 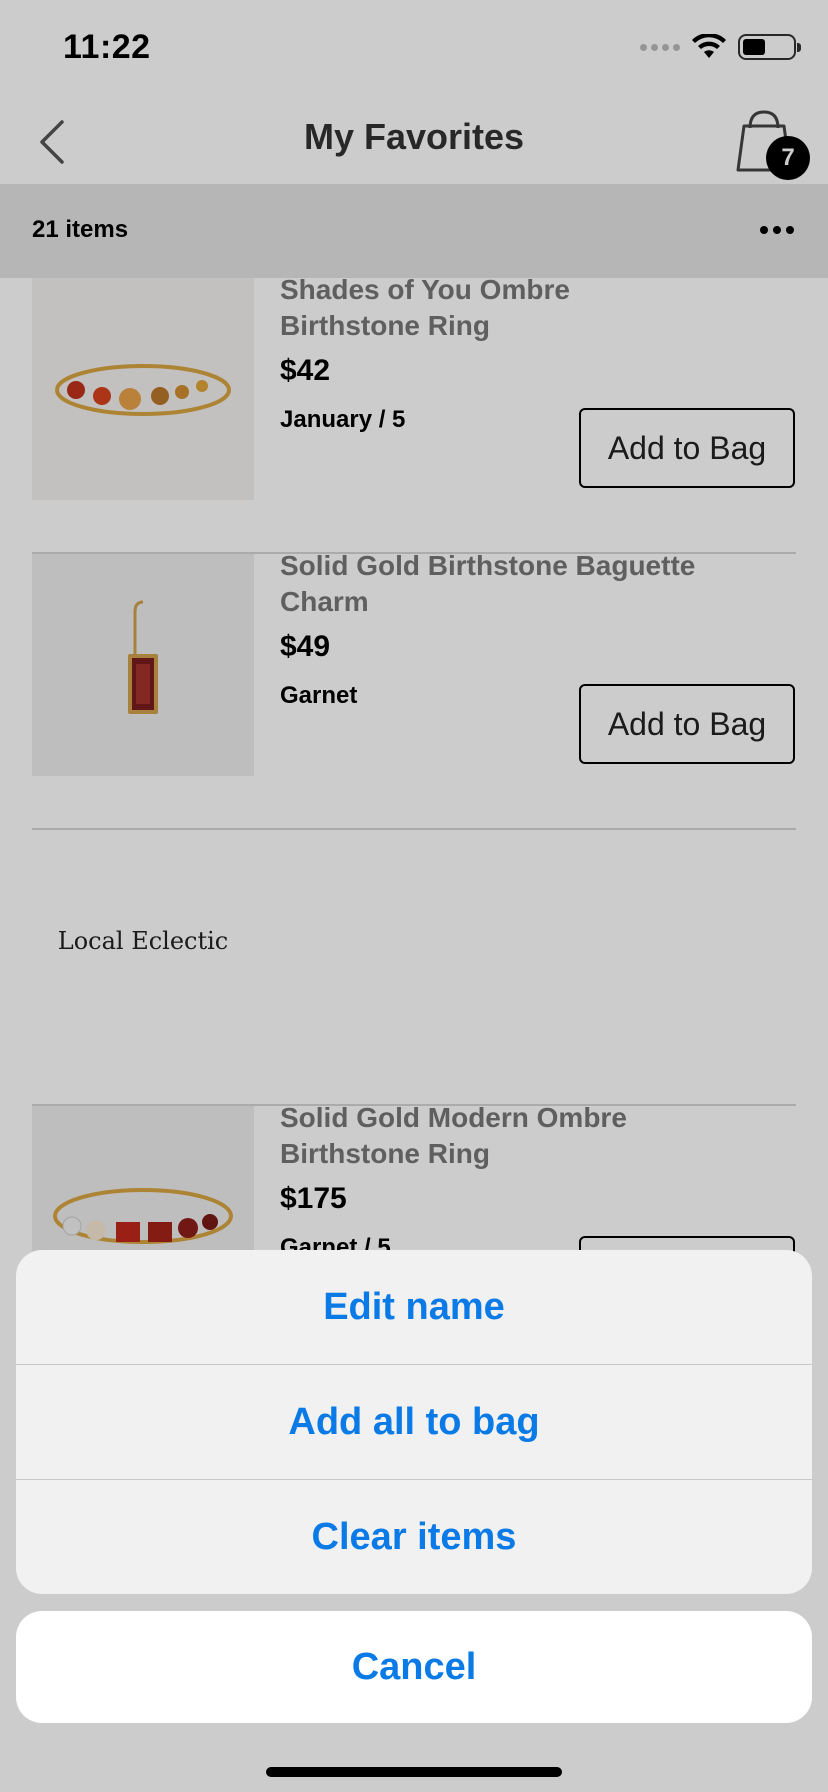 I want to click on cancel-button: Cancel, so click(x=414, y=1667).